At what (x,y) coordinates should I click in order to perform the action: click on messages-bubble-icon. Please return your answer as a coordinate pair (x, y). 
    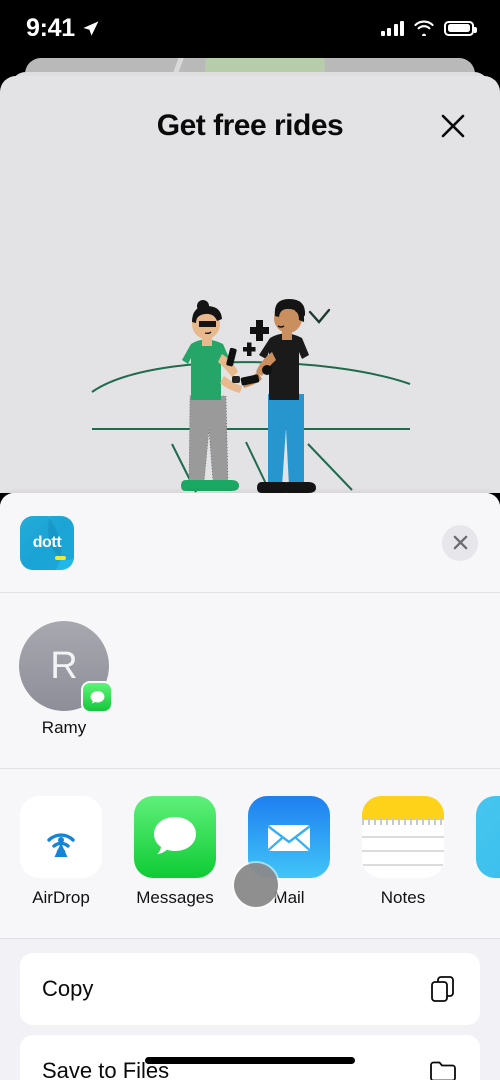
    Looking at the image, I should click on (97, 697).